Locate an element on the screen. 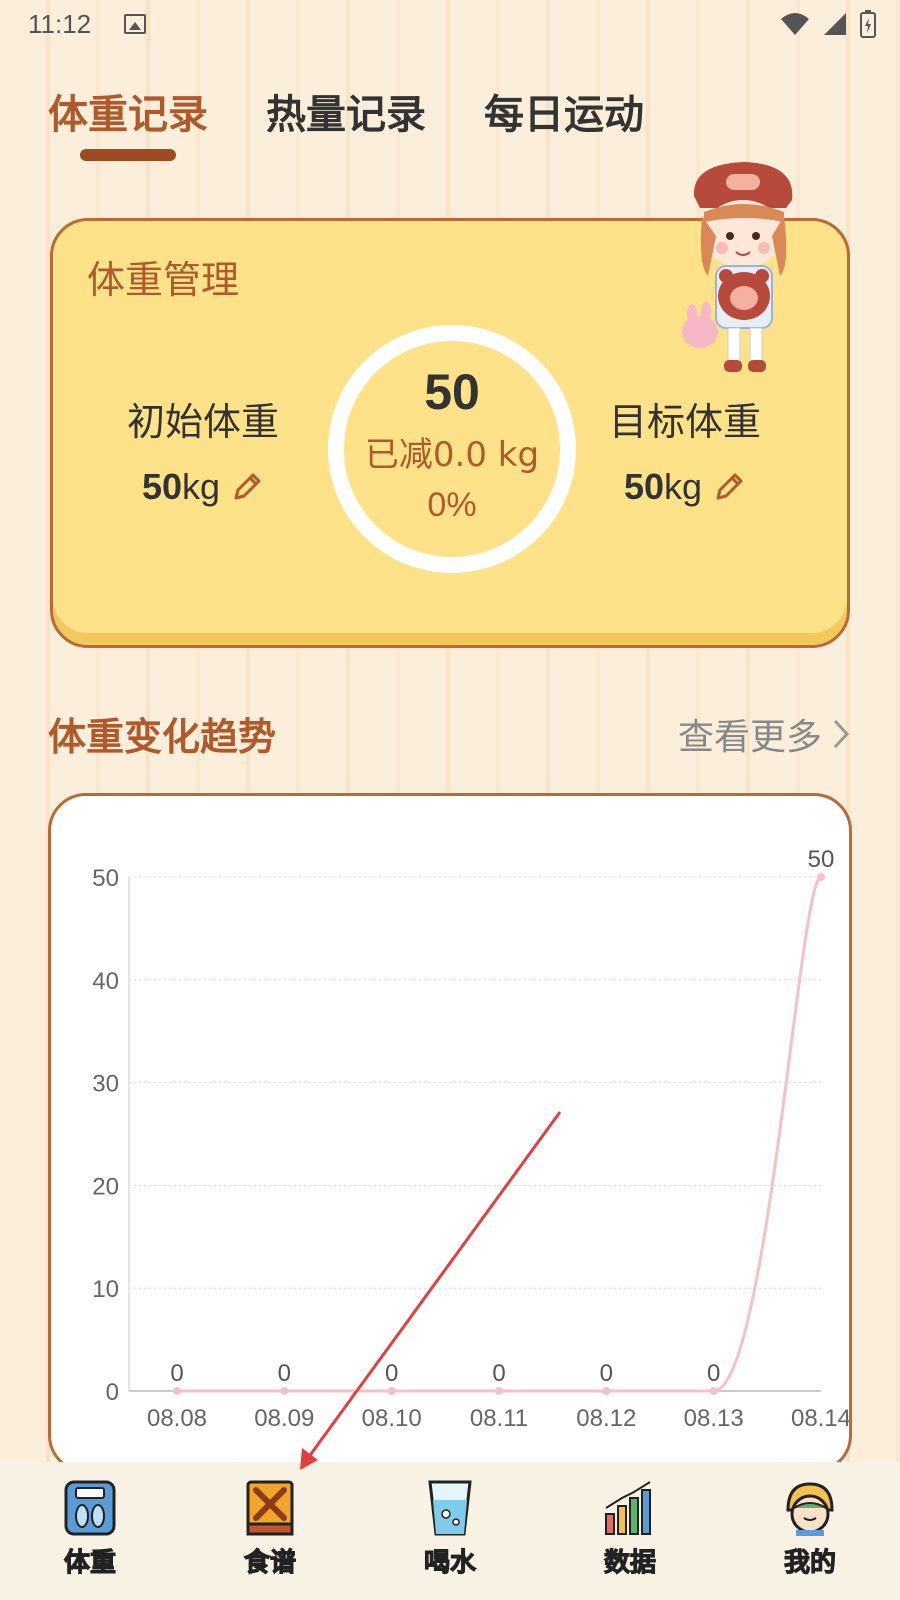  target-weight-unit: kg is located at coordinates (683, 486).